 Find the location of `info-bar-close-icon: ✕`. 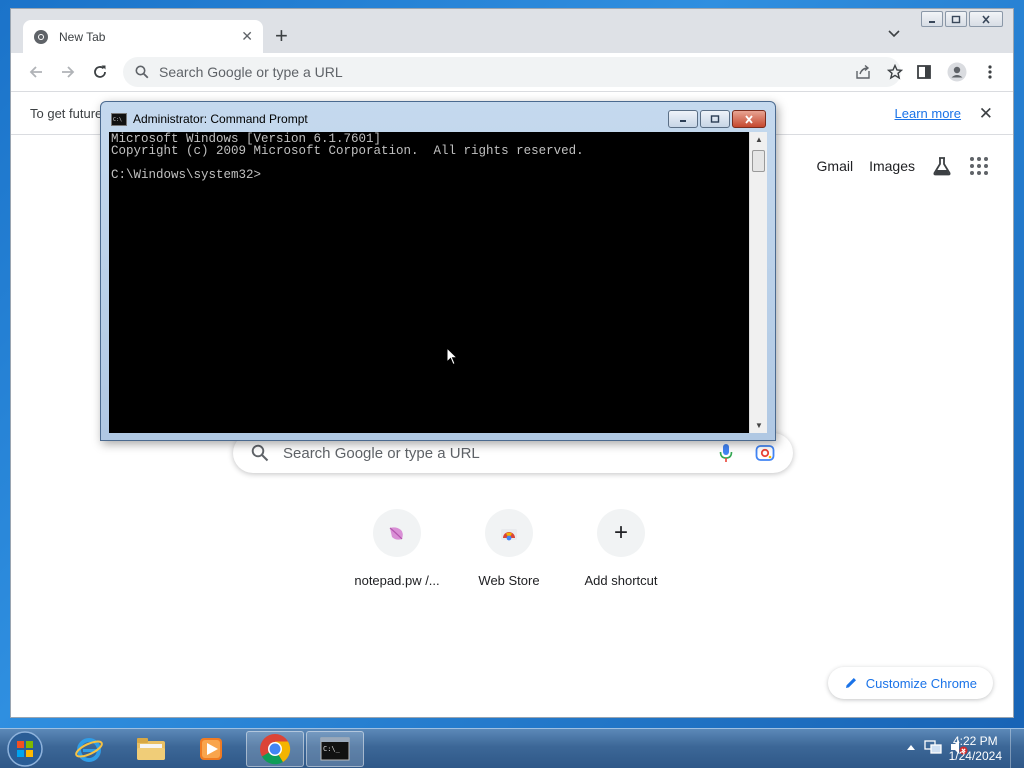

info-bar-close-icon: ✕ is located at coordinates (986, 114).